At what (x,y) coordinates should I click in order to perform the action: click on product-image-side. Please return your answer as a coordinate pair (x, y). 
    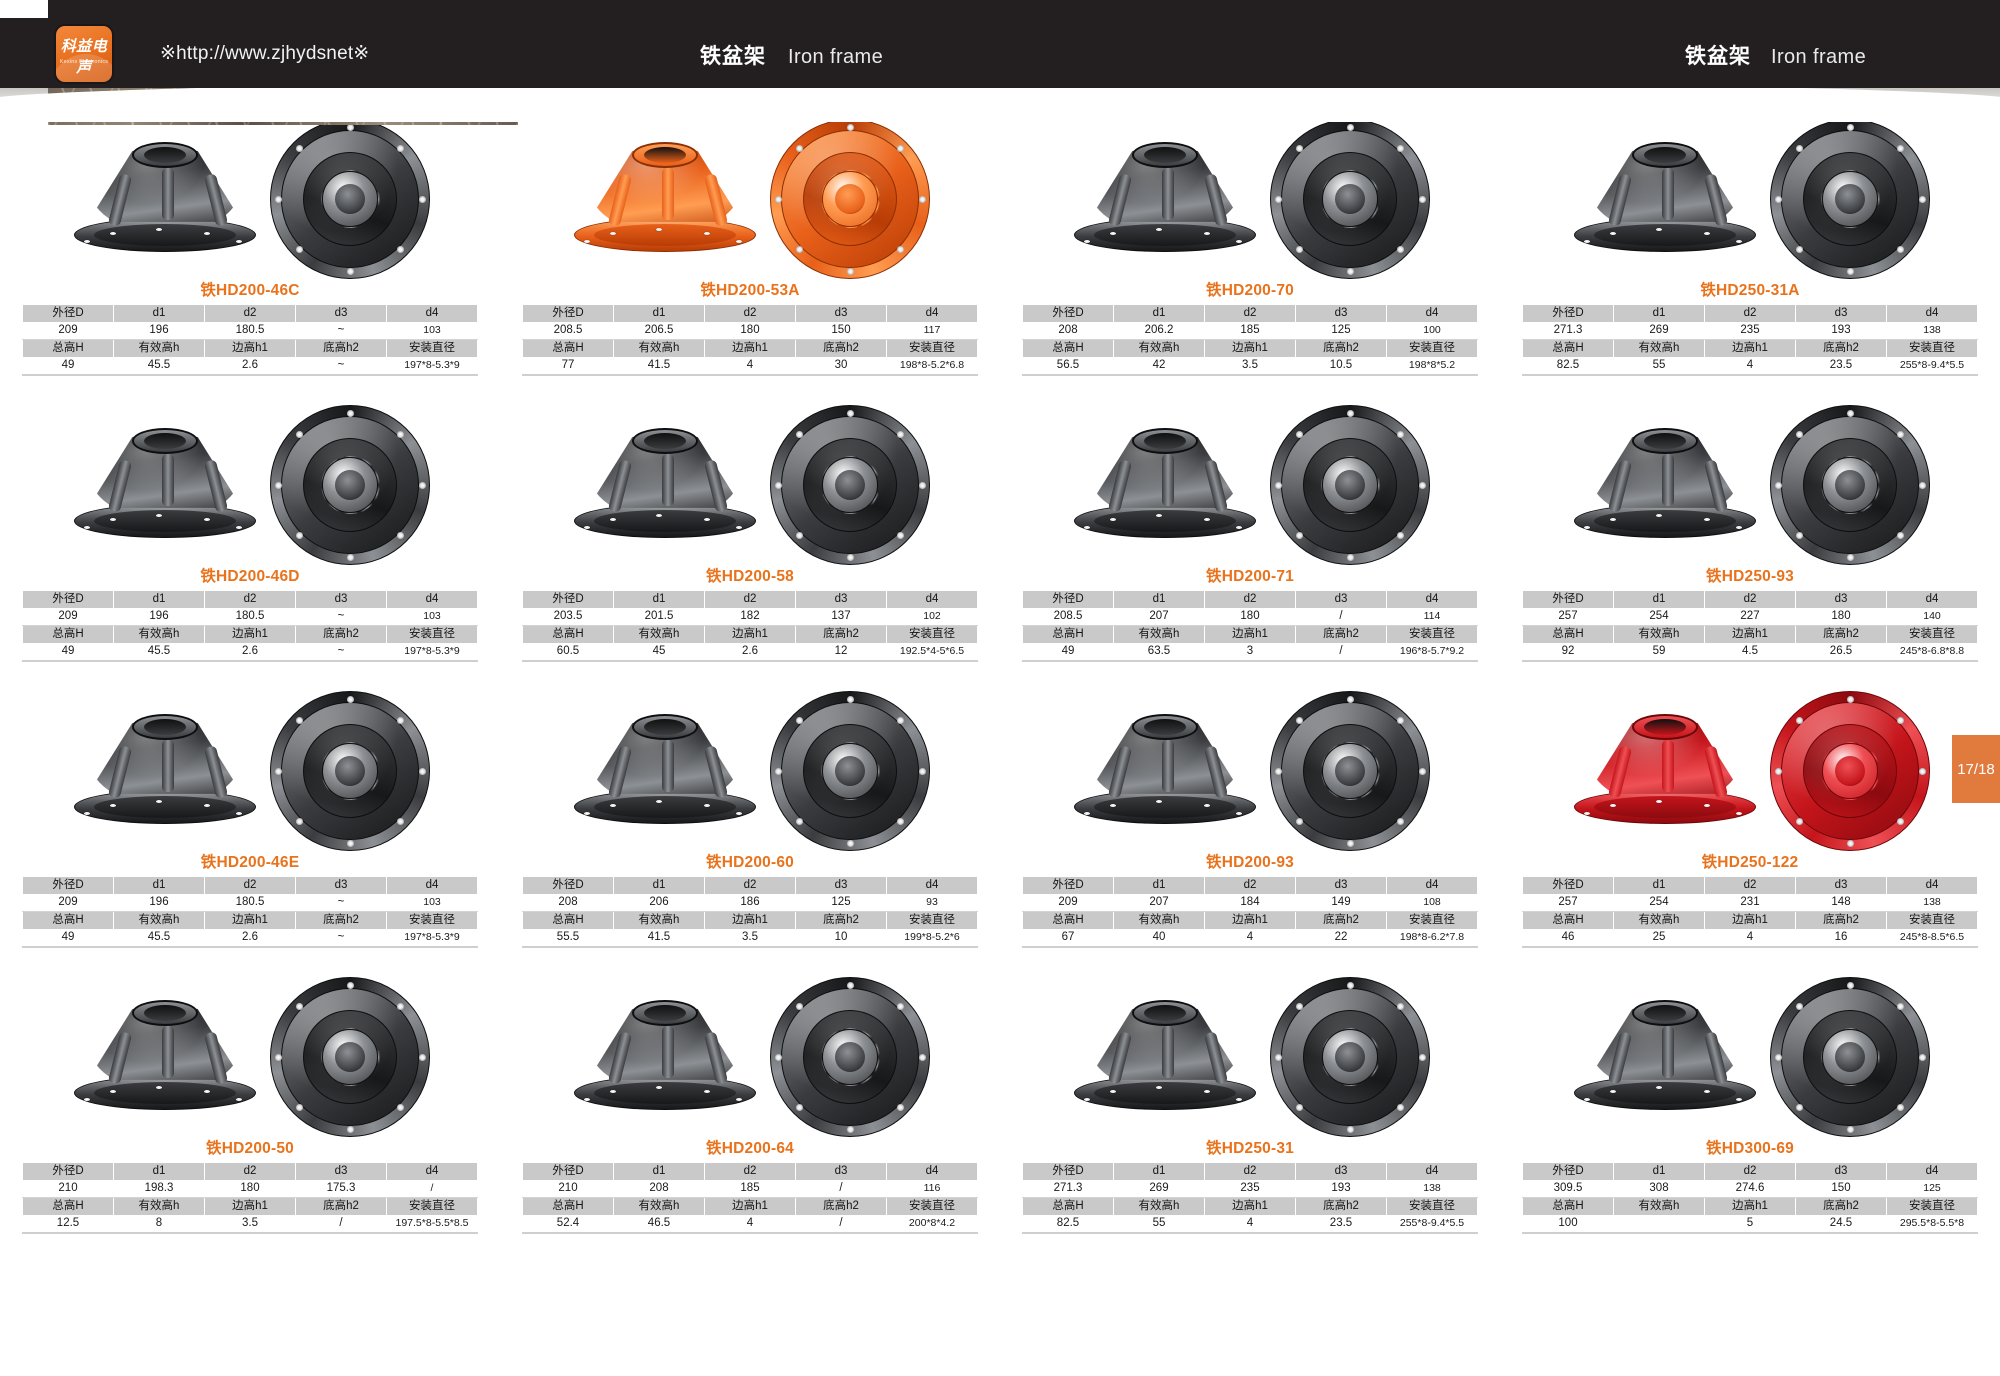
    Looking at the image, I should click on (1665, 1057).